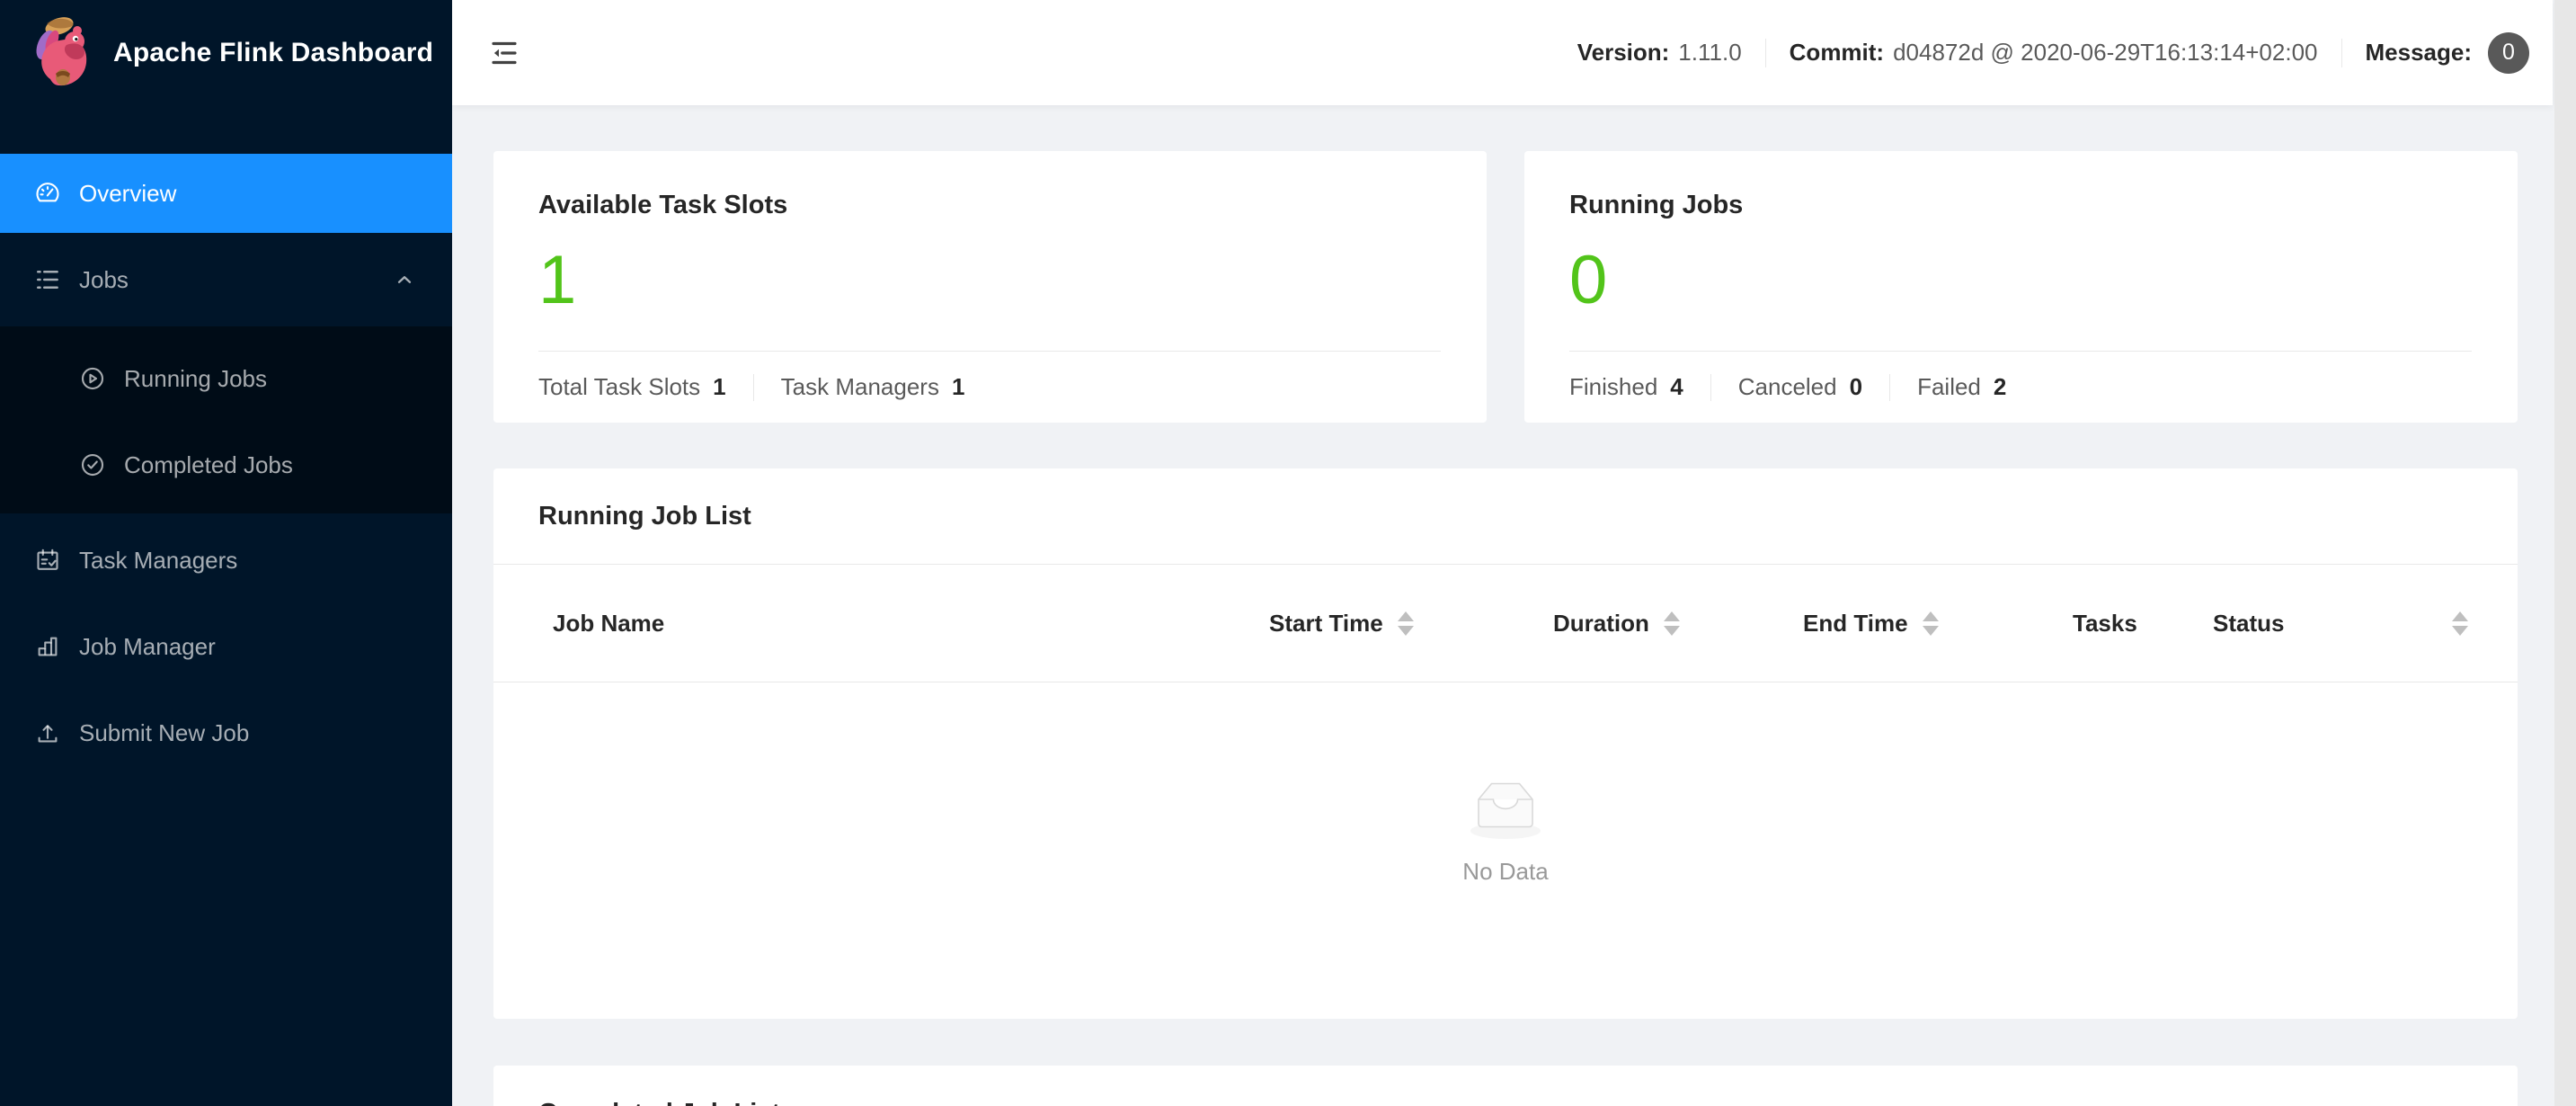 The image size is (2576, 1106). I want to click on sidebar-item-submit-new-job: Submit New Job, so click(226, 732).